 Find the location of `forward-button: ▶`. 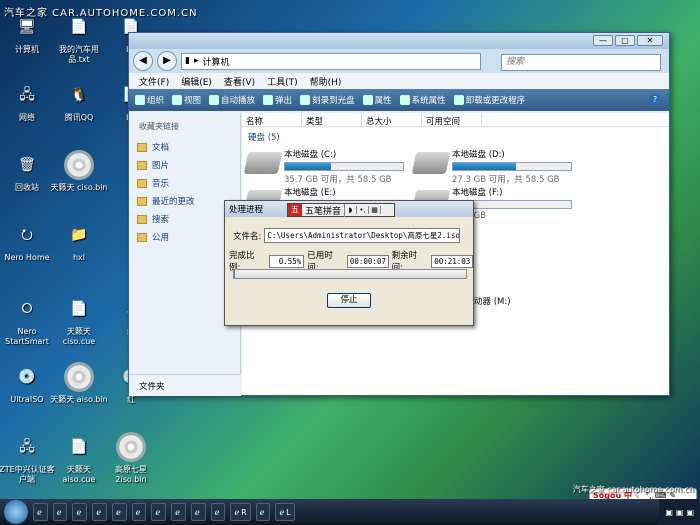

forward-button: ▶ is located at coordinates (167, 61).